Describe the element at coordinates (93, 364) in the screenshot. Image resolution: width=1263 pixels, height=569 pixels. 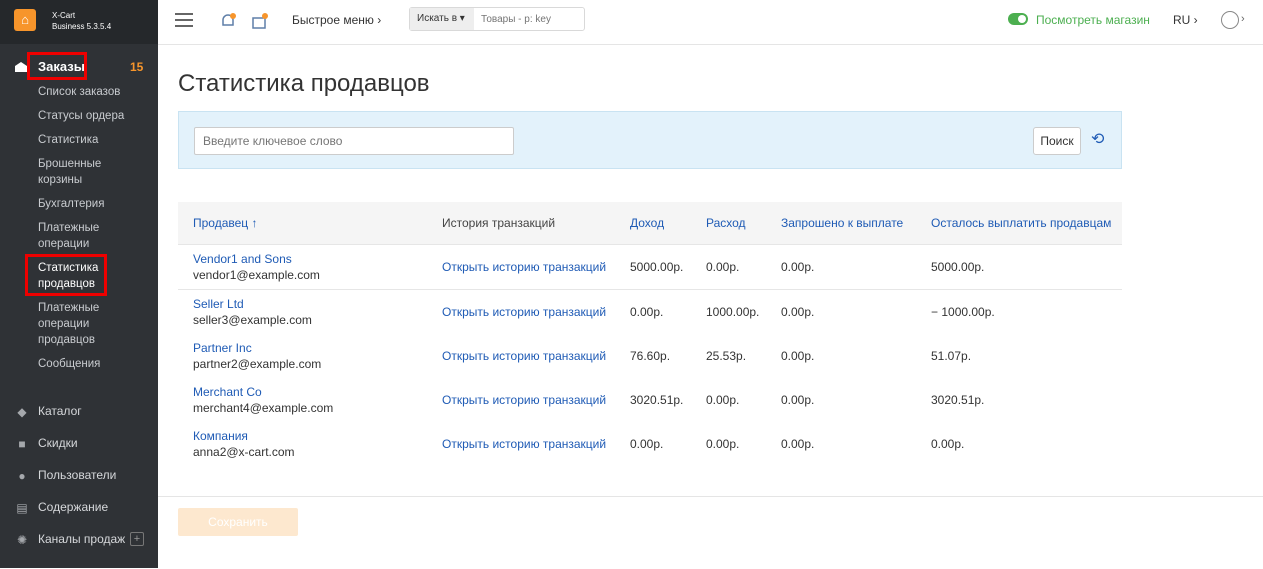
I see `sidebar-subitem-messages: Сообщения` at that location.